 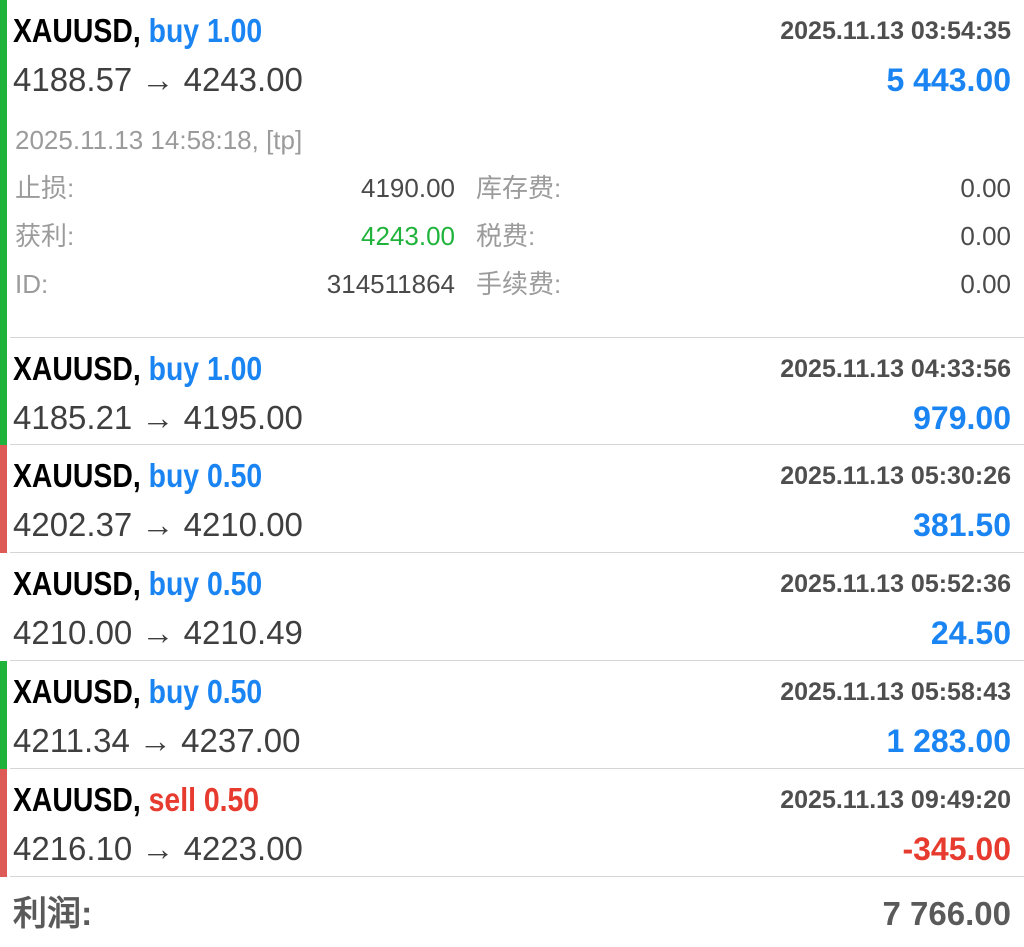 What do you see at coordinates (136, 799) in the screenshot?
I see `trade-symbol: XAUUSD, sell 0.50` at bounding box center [136, 799].